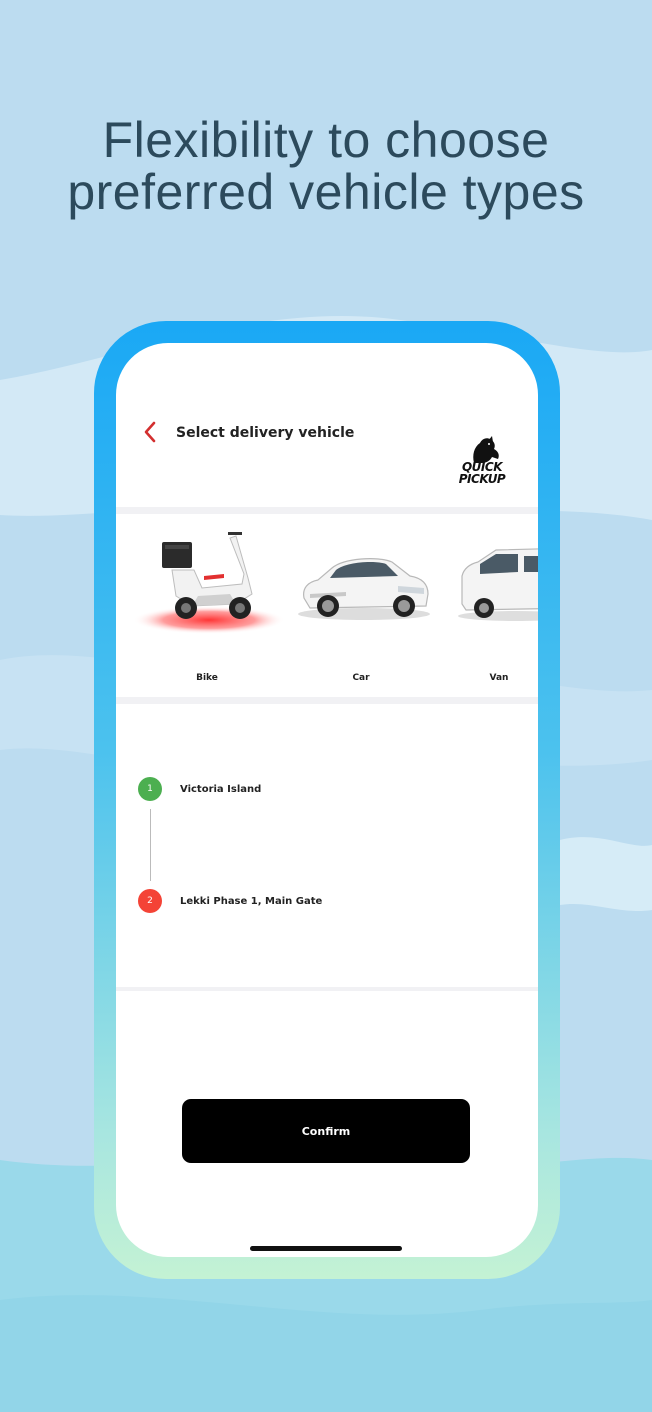  Describe the element at coordinates (265, 433) in the screenshot. I see `page-title: Select delivery vehicle` at that location.